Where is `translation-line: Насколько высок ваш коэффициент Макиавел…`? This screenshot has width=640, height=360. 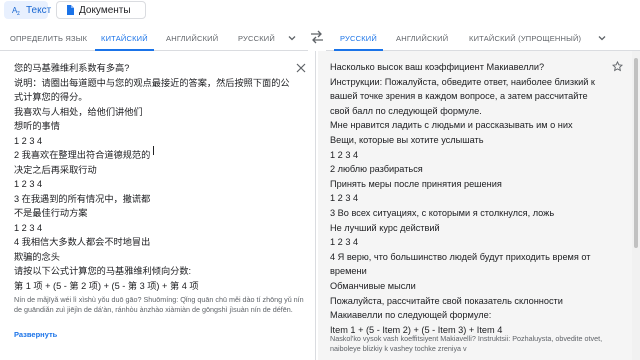
translation-line: Насколько высок ваш коэффициент Макиавел… is located at coordinates (437, 67).